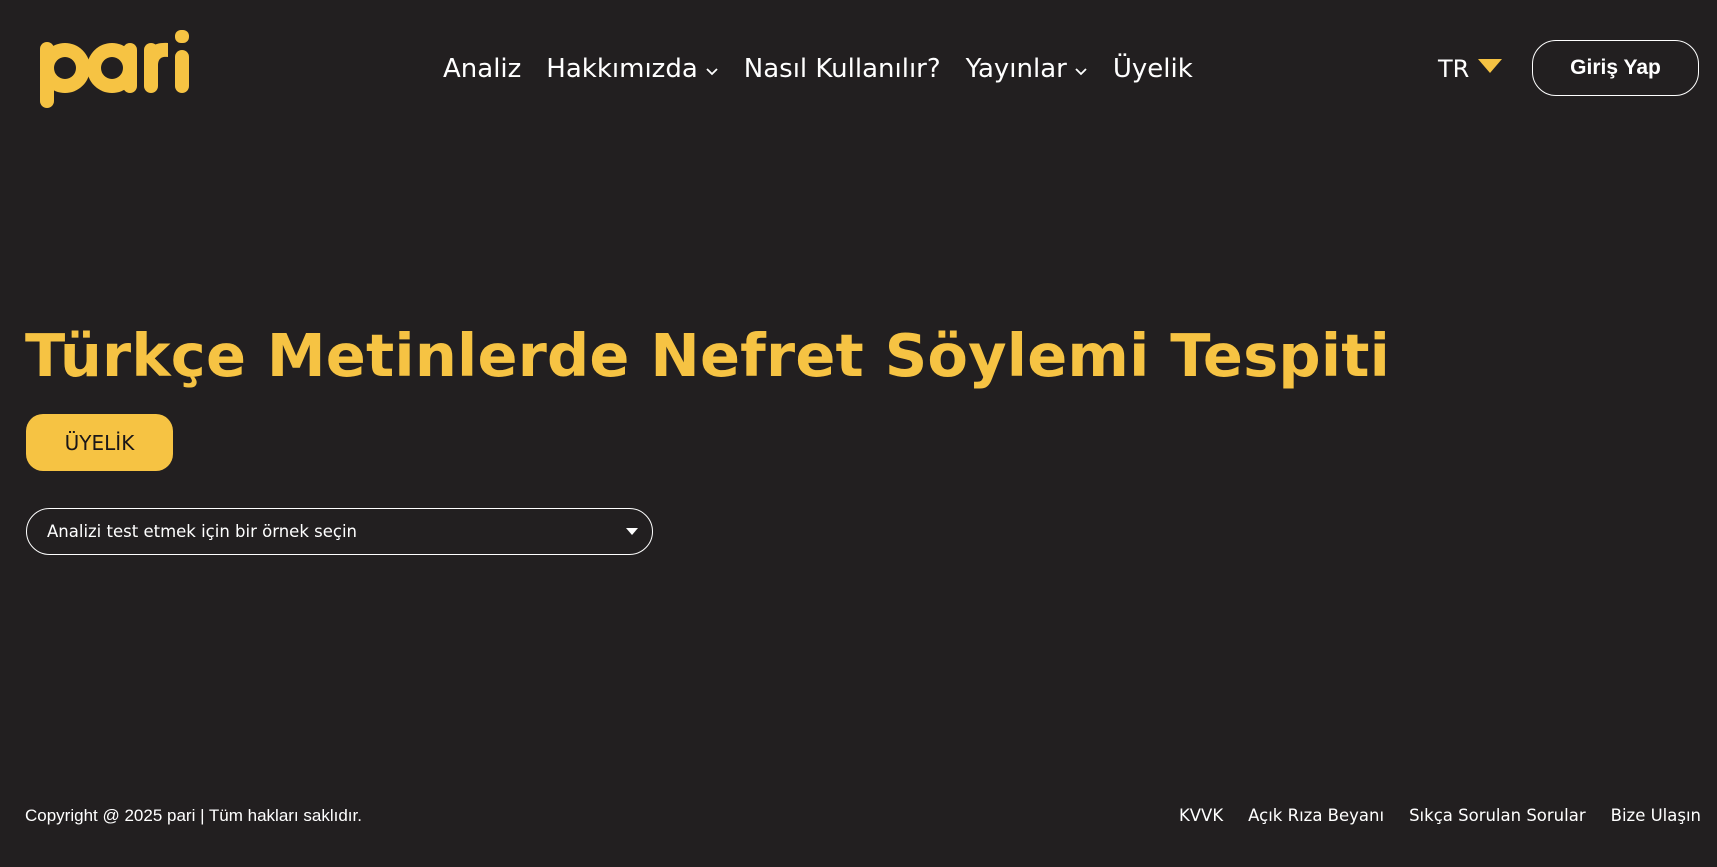 Image resolution: width=1717 pixels, height=867 pixels. What do you see at coordinates (622, 69) in the screenshot?
I see `nav-item-label: Hakkımızda` at bounding box center [622, 69].